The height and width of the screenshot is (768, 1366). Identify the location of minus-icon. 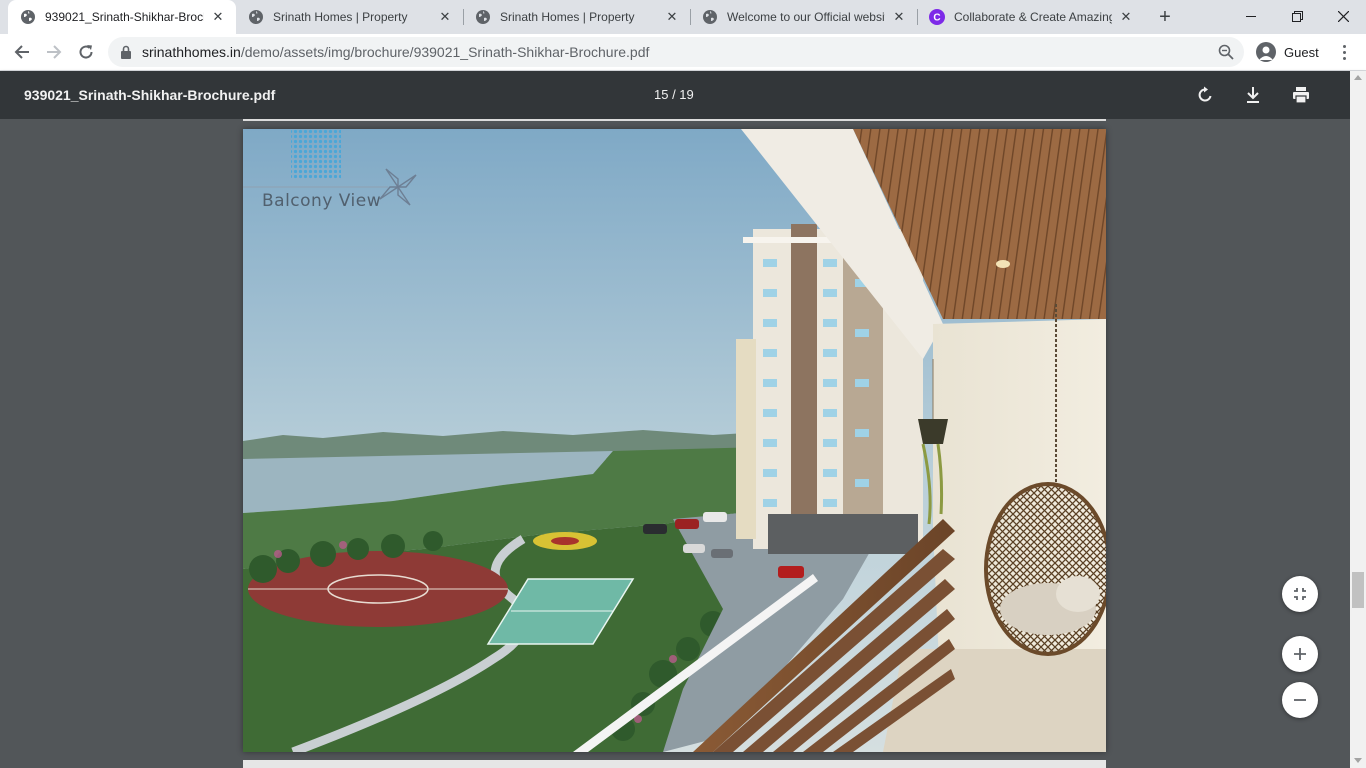
(1300, 700).